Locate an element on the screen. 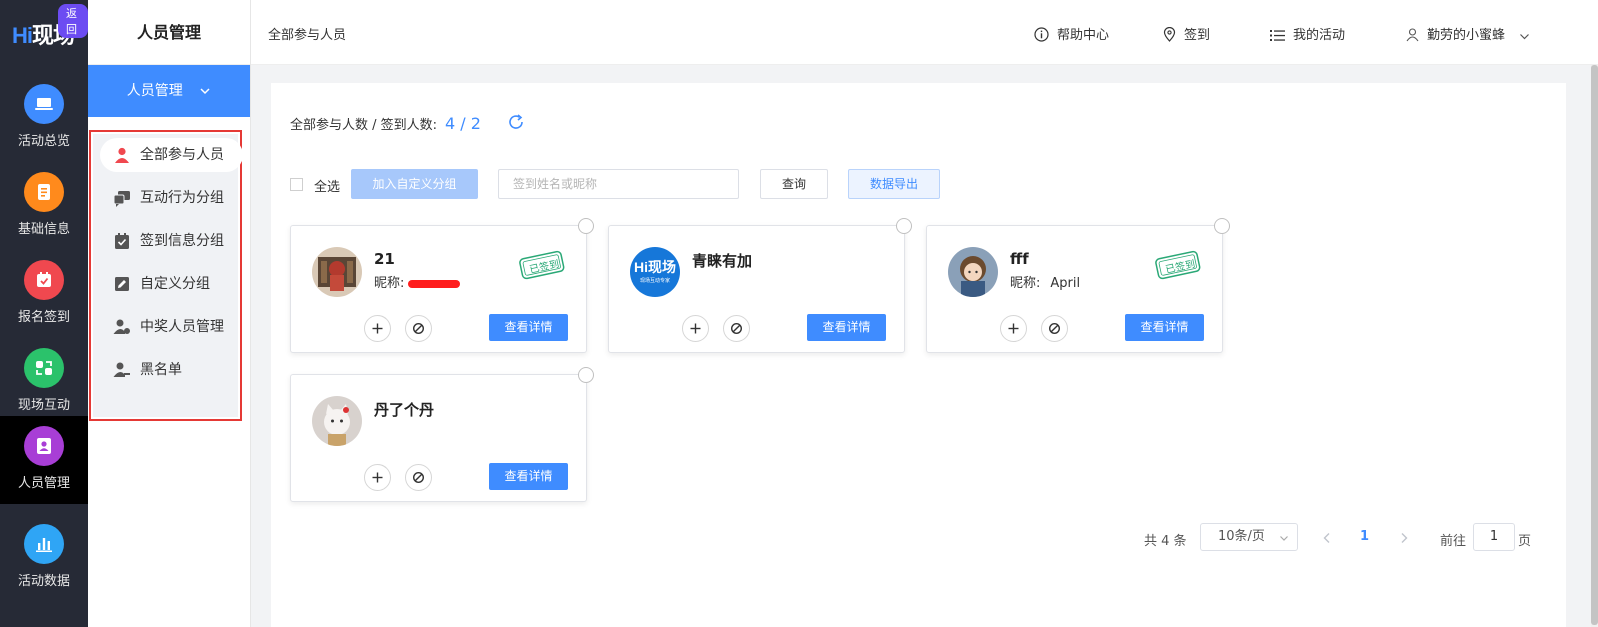 This screenshot has height=627, width=1598. export-button: 数据导出 is located at coordinates (894, 184).